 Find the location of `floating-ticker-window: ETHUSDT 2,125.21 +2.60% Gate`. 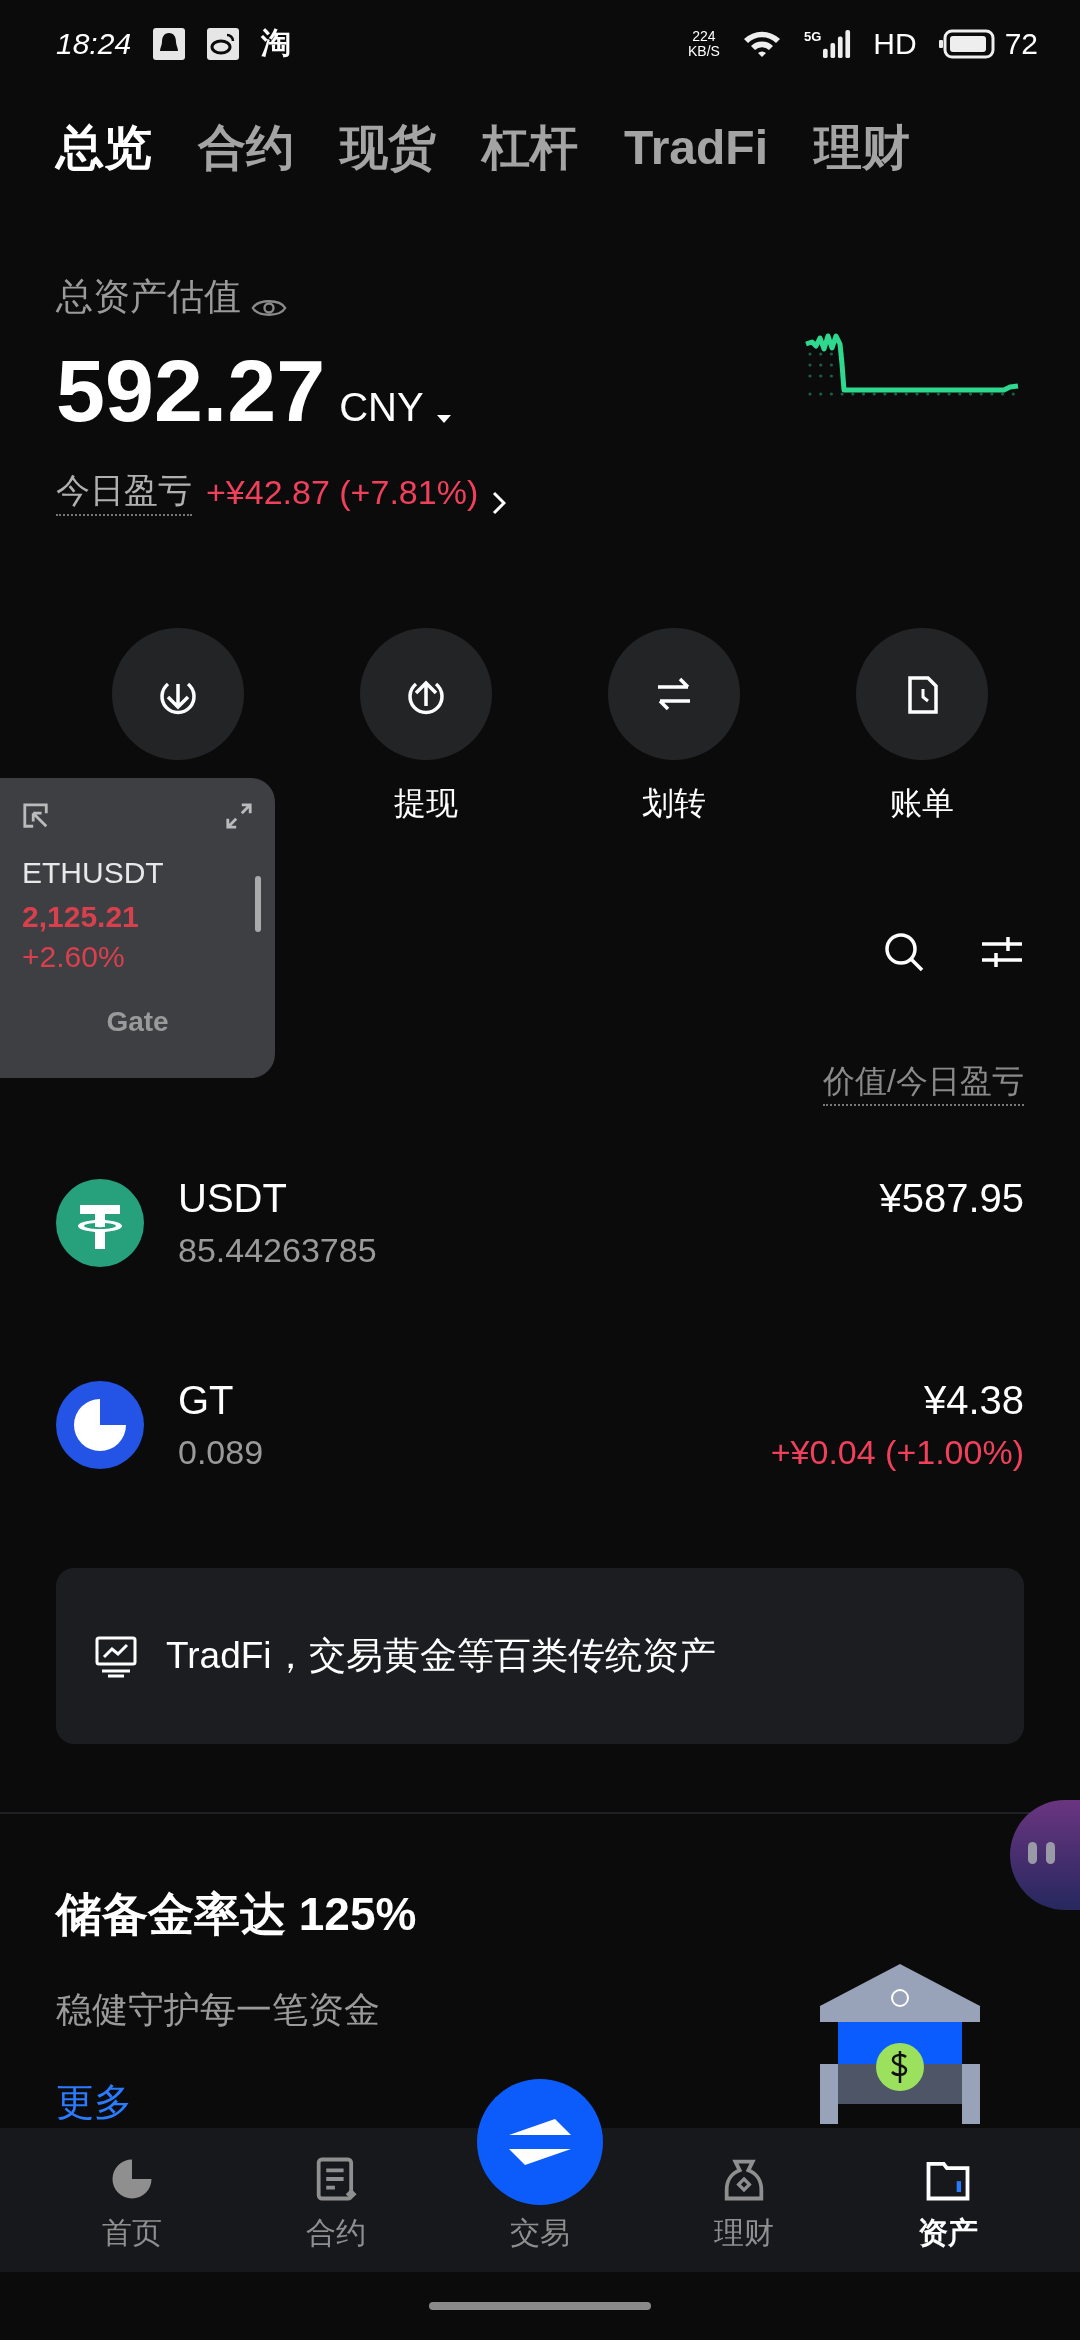

floating-ticker-window: ETHUSDT 2,125.21 +2.60% Gate is located at coordinates (137, 928).